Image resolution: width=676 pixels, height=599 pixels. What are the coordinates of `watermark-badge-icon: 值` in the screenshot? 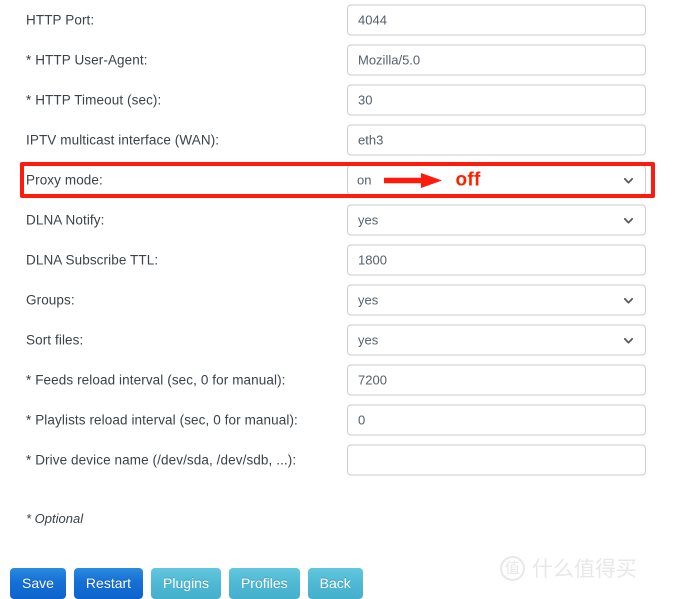 It's located at (512, 568).